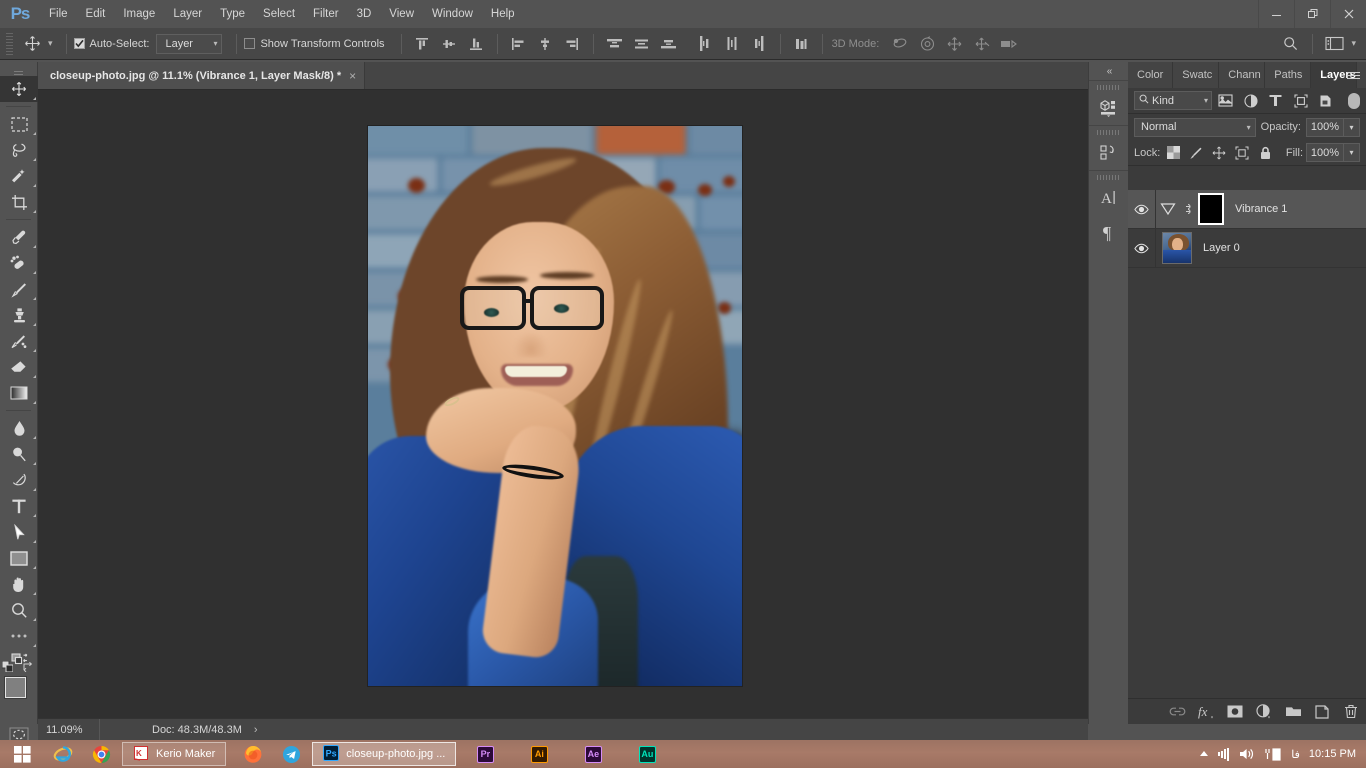 The height and width of the screenshot is (768, 1366). What do you see at coordinates (1352, 152) in the screenshot?
I see `fill-slider-caret: ▾` at bounding box center [1352, 152].